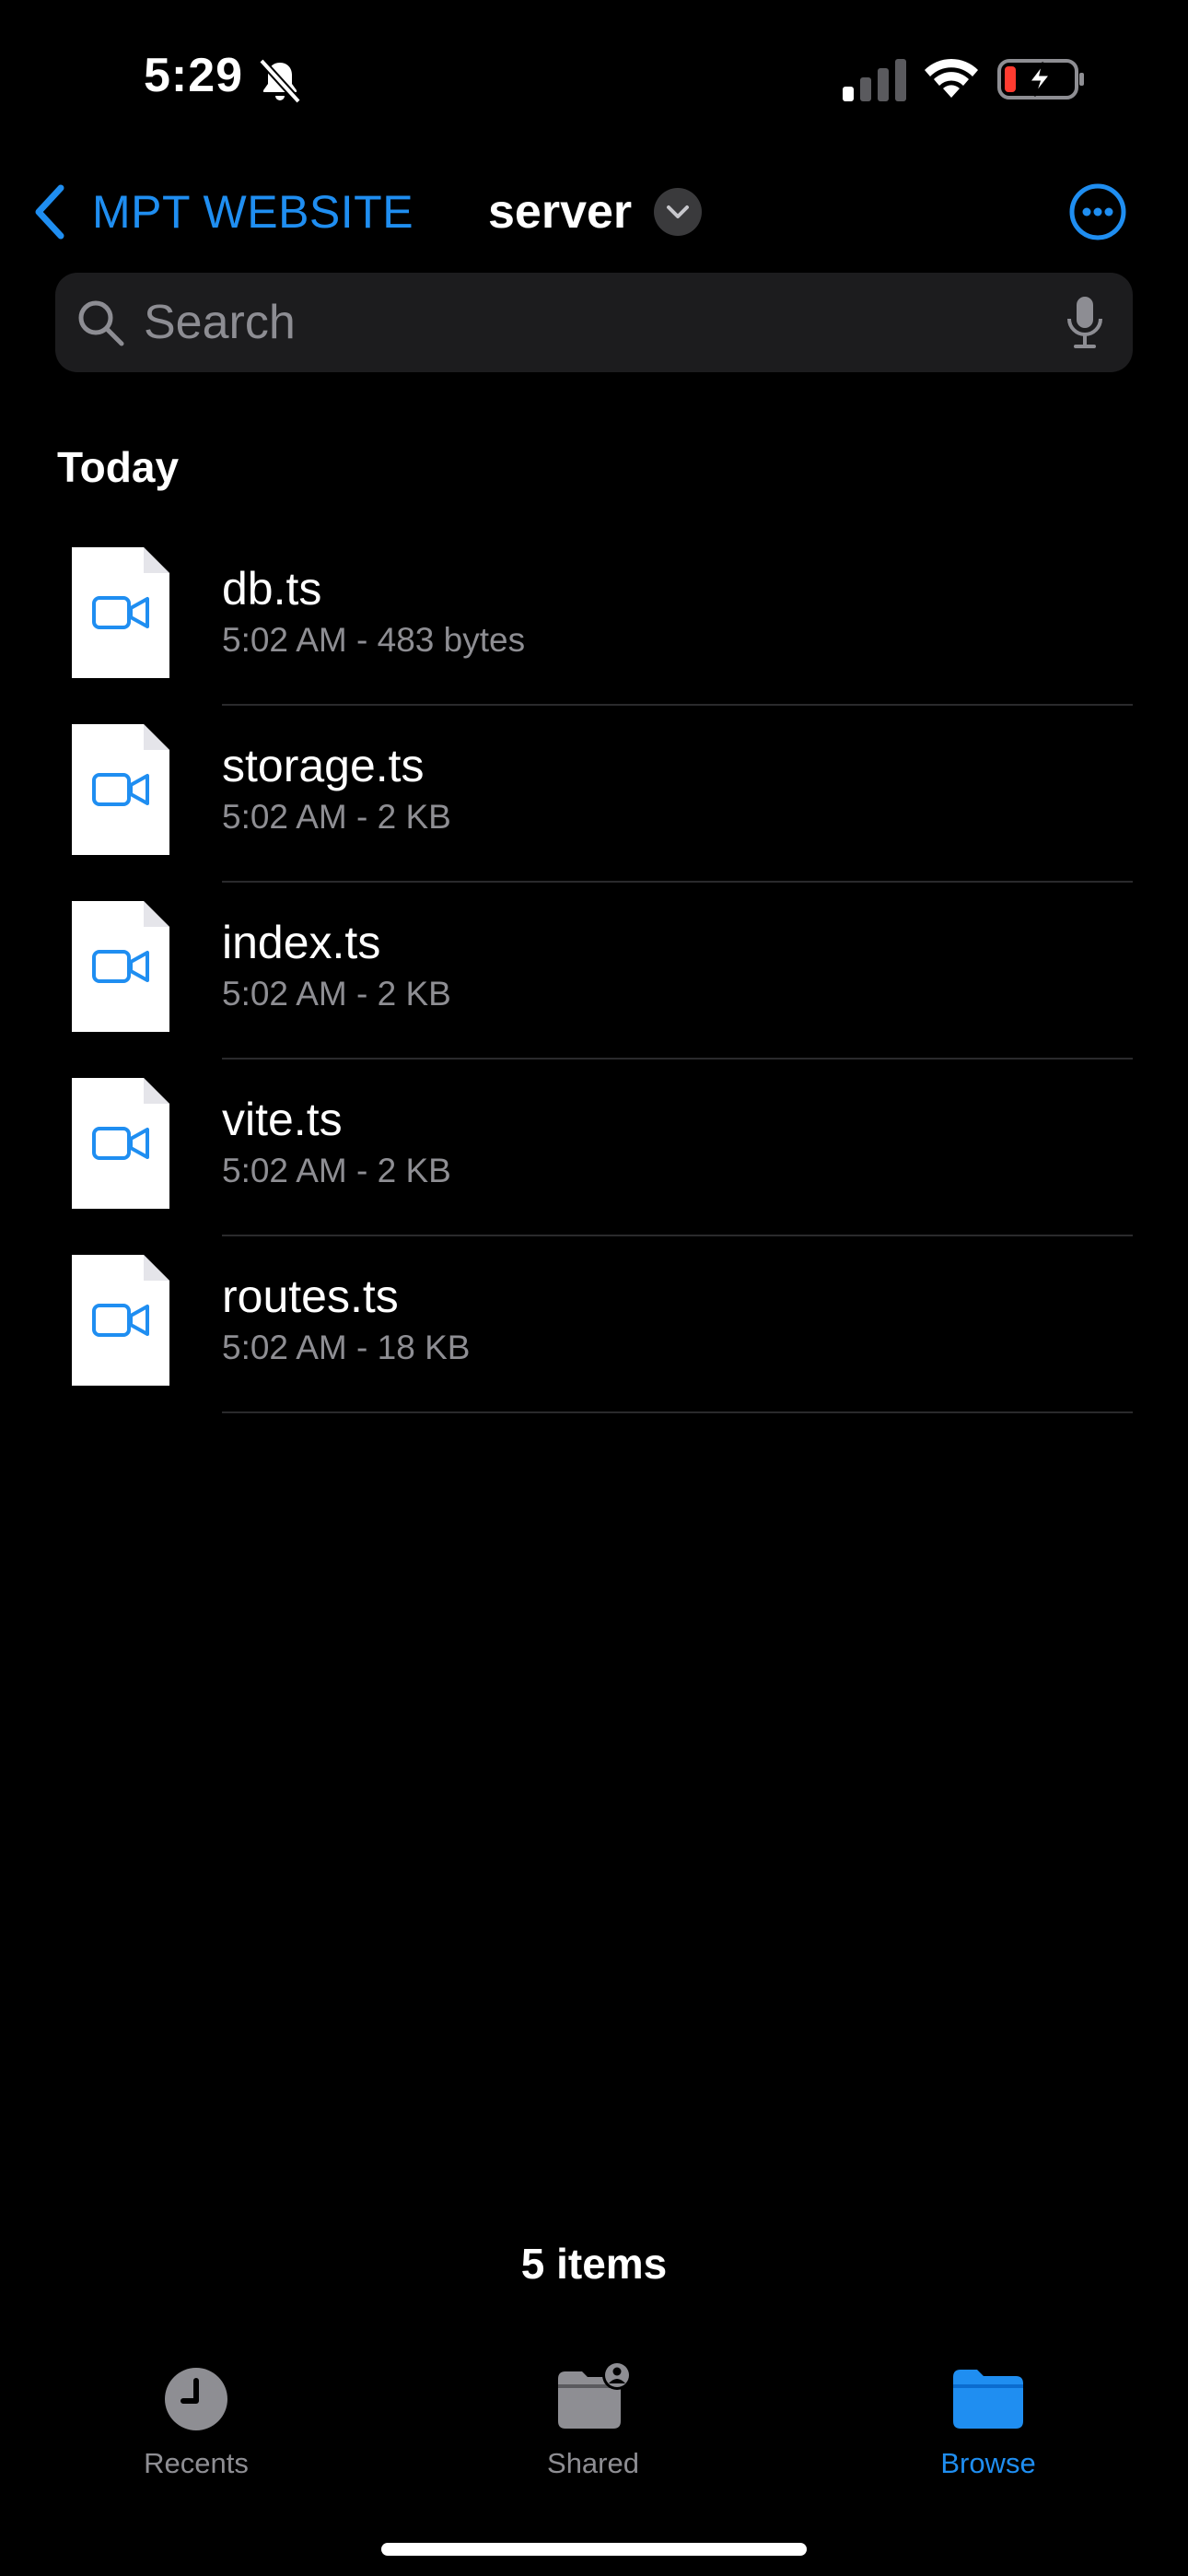  What do you see at coordinates (196, 2399) in the screenshot?
I see `clock-icon` at bounding box center [196, 2399].